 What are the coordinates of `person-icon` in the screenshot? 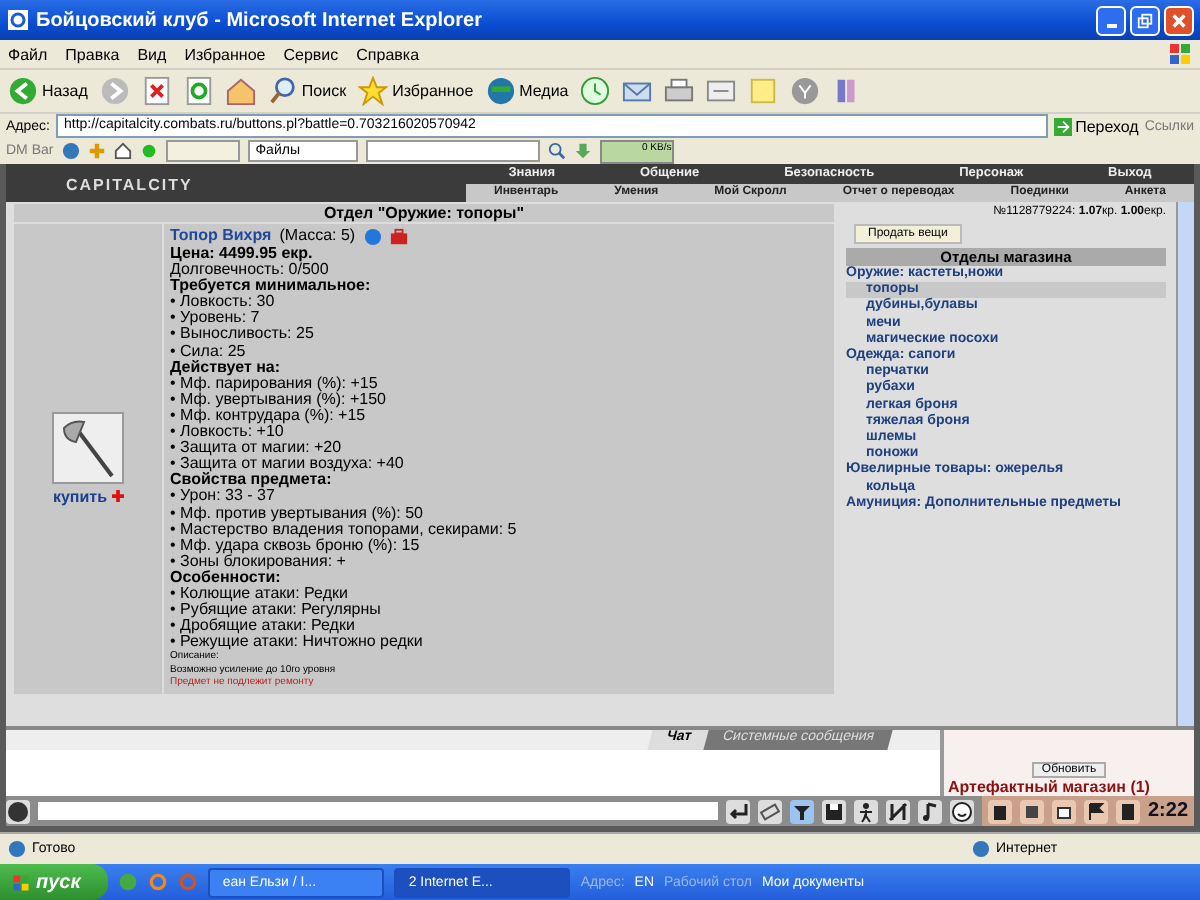 It's located at (865, 811).